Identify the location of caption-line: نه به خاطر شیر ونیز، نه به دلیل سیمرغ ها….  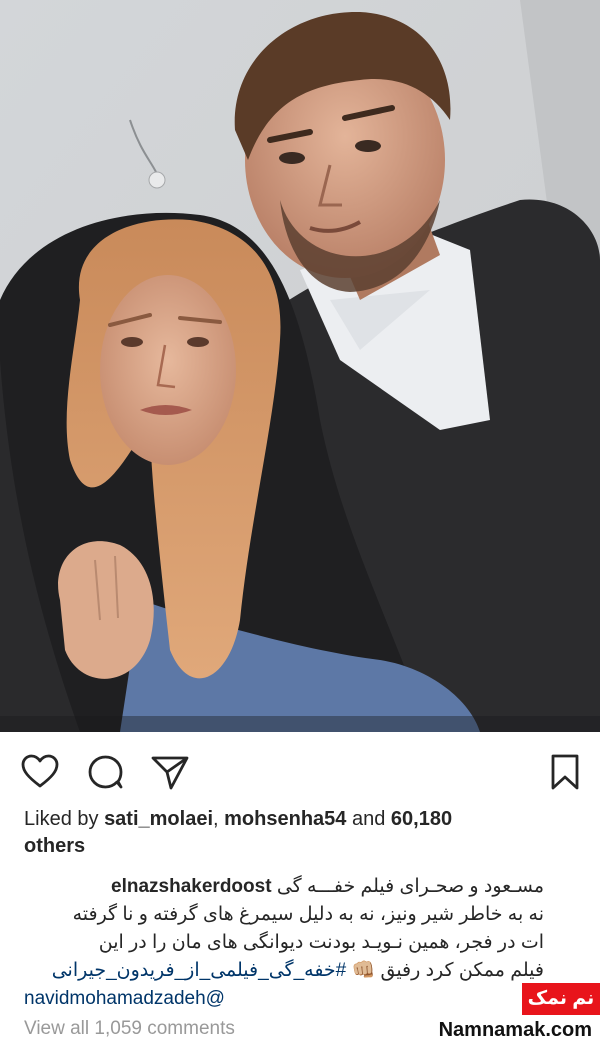
(308, 914).